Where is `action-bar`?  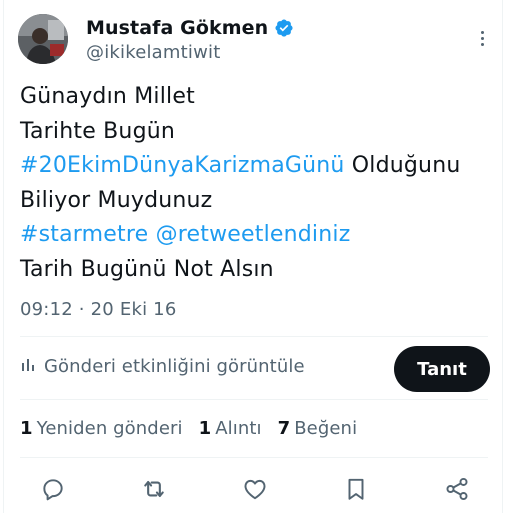
action-bar is located at coordinates (255, 489).